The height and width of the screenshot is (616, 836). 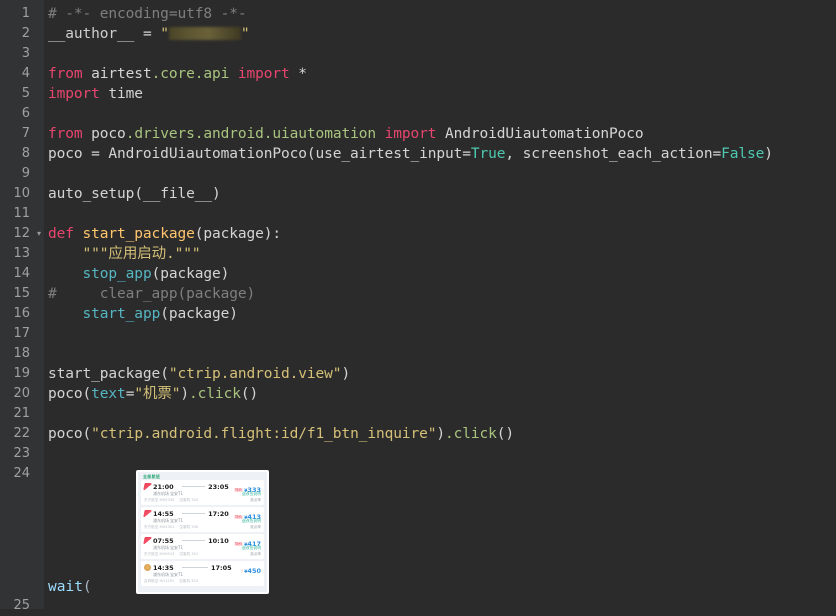 What do you see at coordinates (202, 515) in the screenshot?
I see `flight-row-times: 14:55 17:20 特价 ¥413` at bounding box center [202, 515].